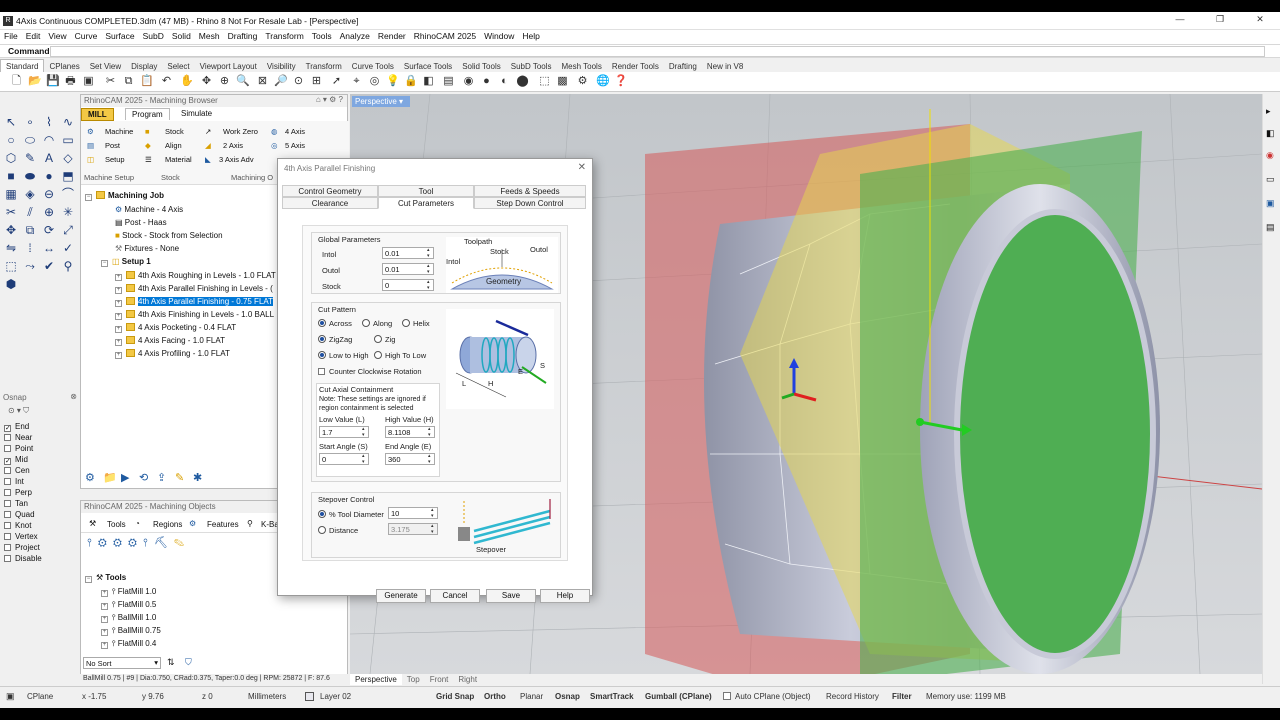 The height and width of the screenshot is (720, 1280). What do you see at coordinates (128, 605) in the screenshot?
I see `tool-item: + ⫯ FlatMill 0.5` at bounding box center [128, 605].